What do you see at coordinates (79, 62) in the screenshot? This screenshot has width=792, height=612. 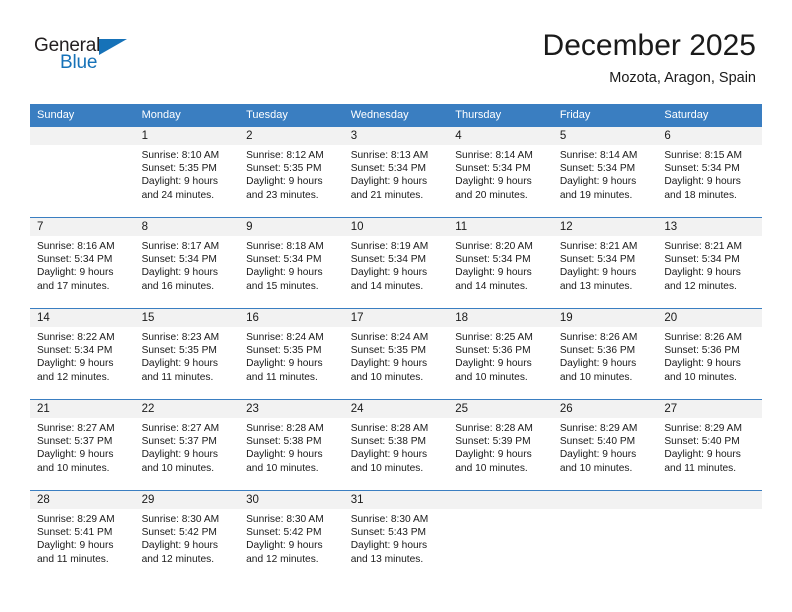 I see `brand-name-blue: Blue` at bounding box center [79, 62].